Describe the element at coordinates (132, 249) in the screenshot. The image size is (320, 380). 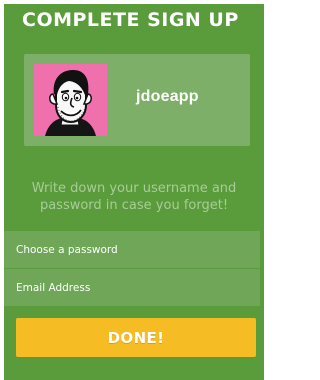
I see `password-input` at that location.